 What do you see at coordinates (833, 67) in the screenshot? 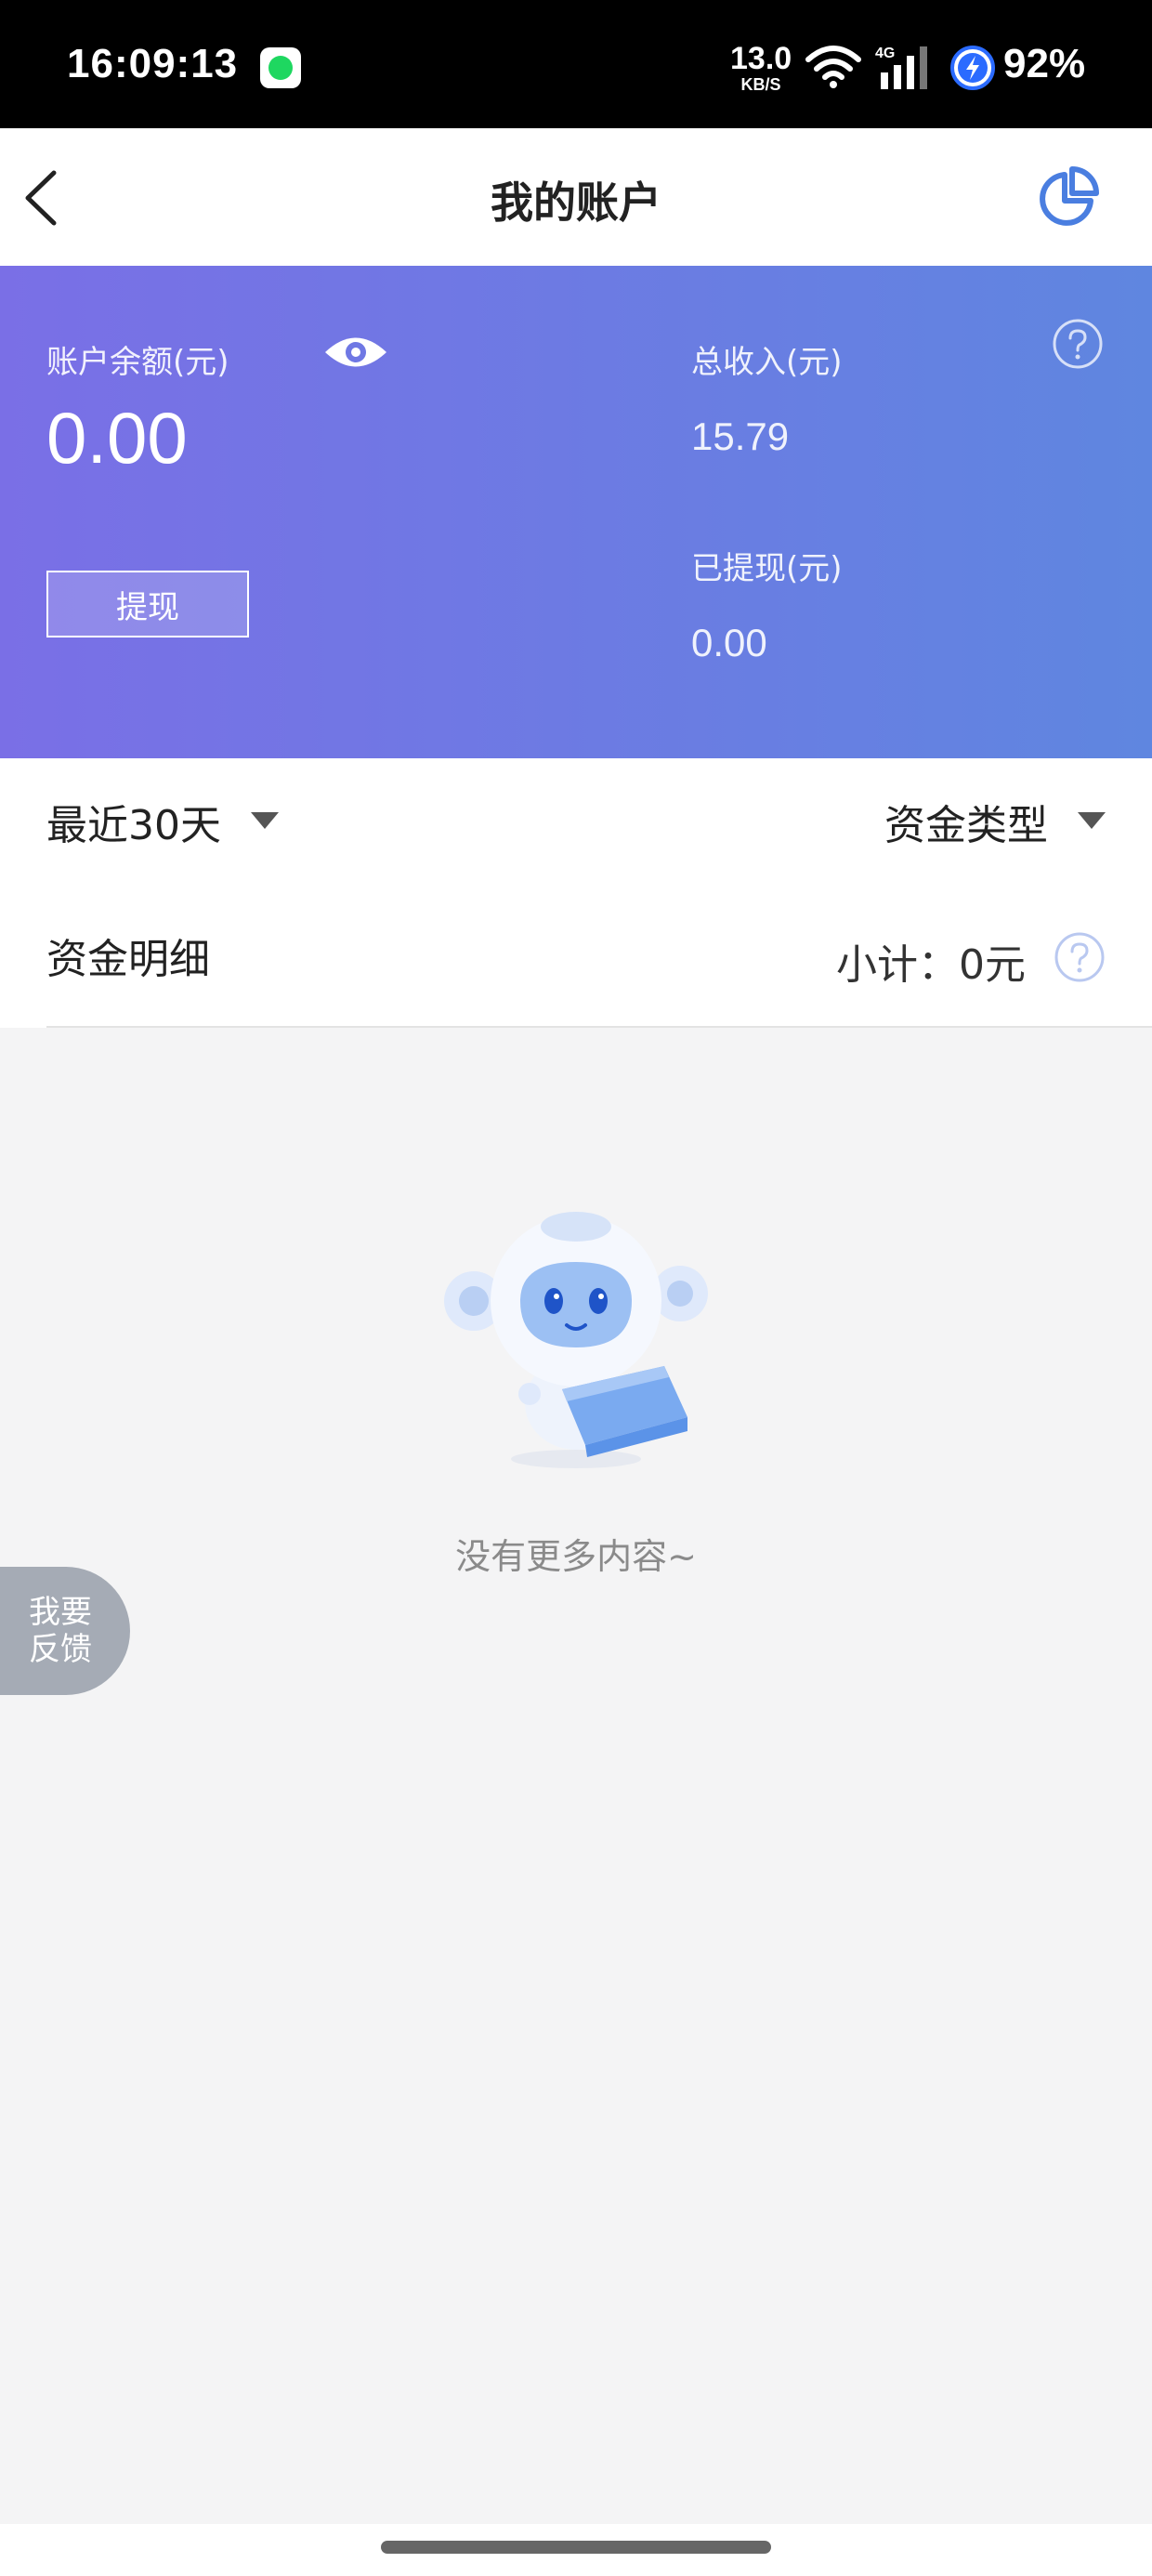
I see `wifi-icon` at bounding box center [833, 67].